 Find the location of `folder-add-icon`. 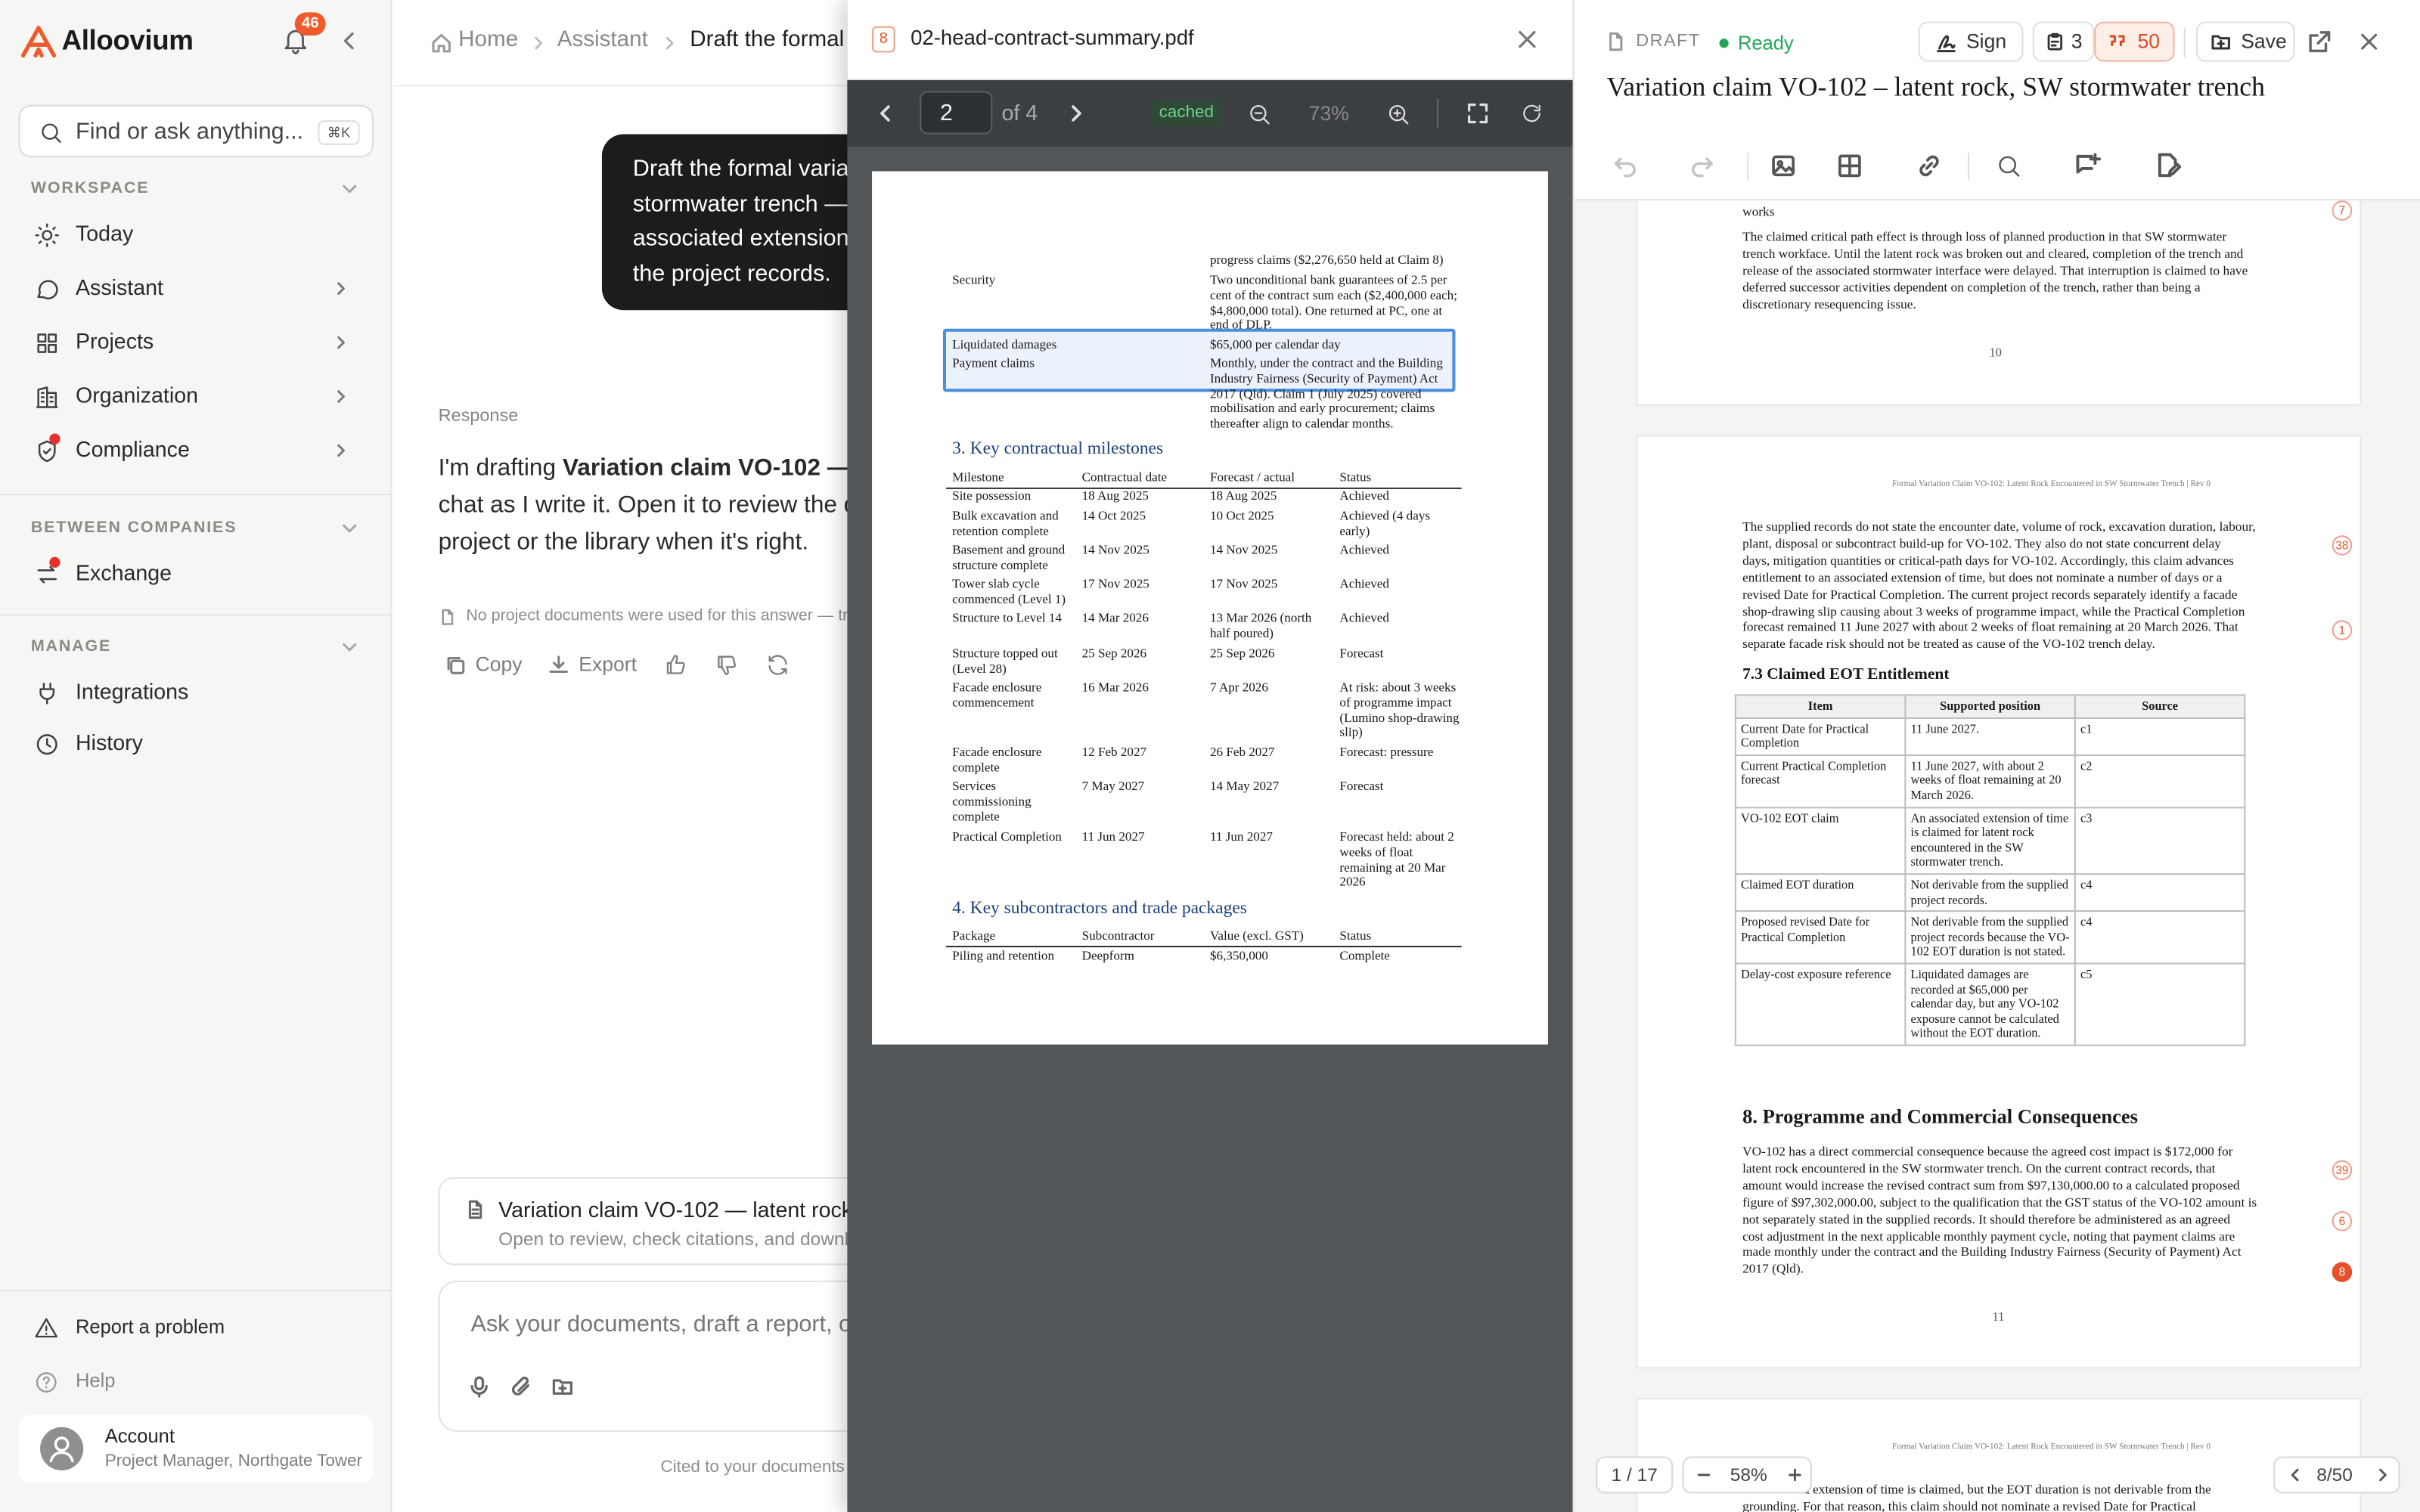

folder-add-icon is located at coordinates (563, 1386).